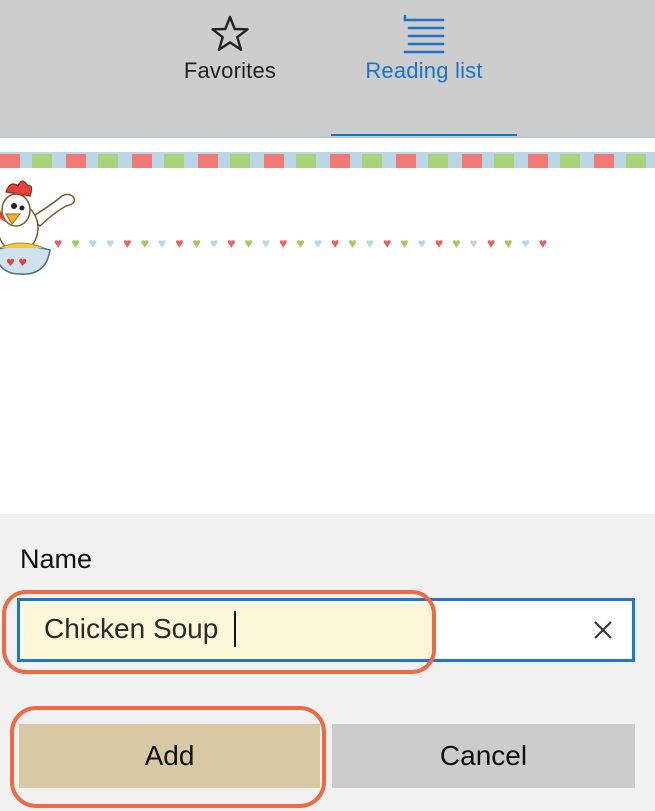 The width and height of the screenshot is (655, 811). What do you see at coordinates (38, 227) in the screenshot?
I see `chicken-chef-image: ♥ ♥` at bounding box center [38, 227].